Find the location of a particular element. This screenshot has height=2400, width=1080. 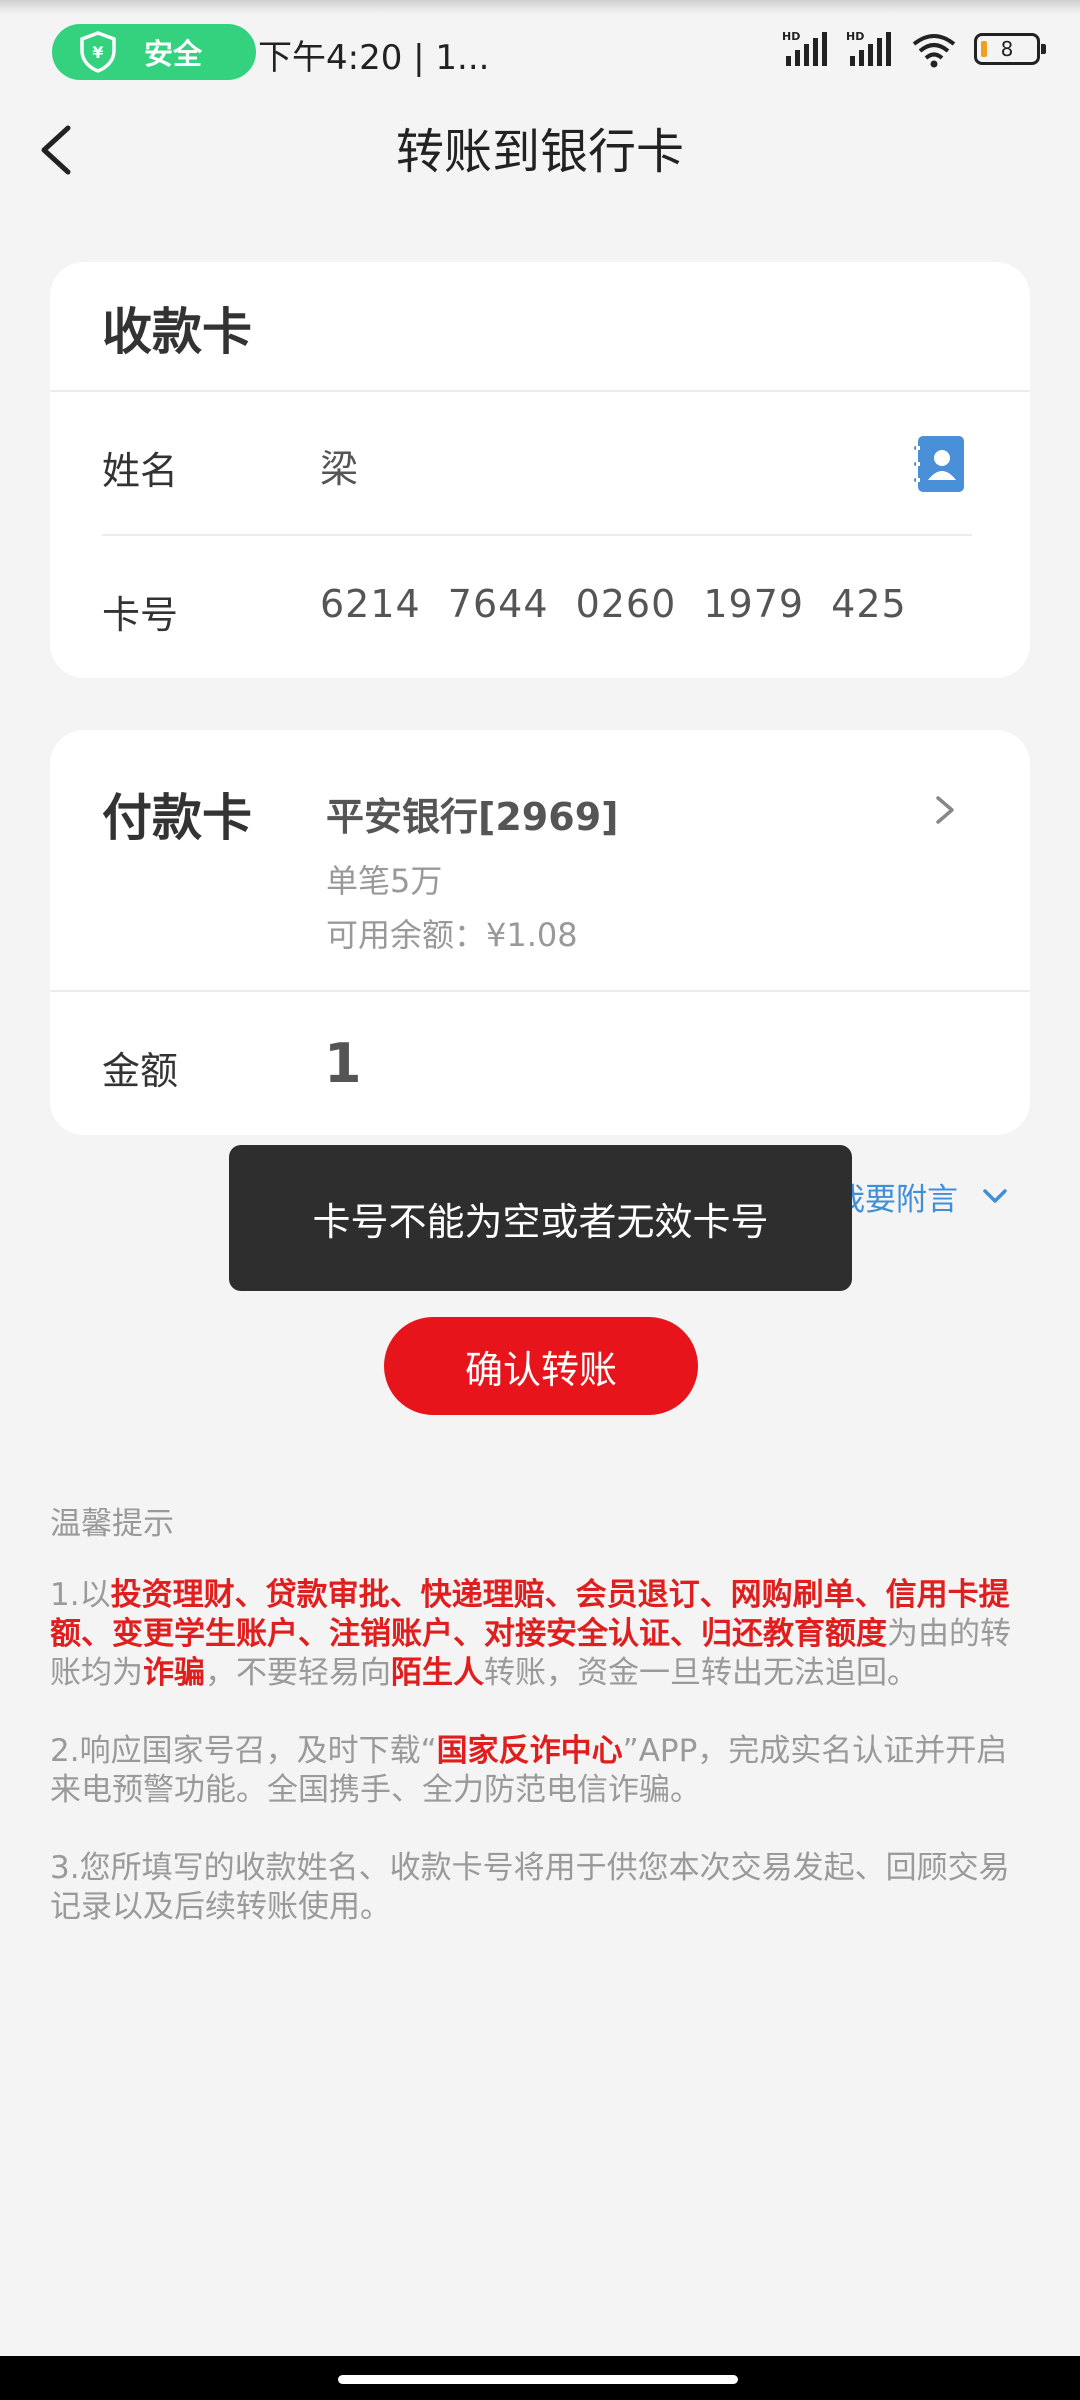

available-balance: 可用余额：¥1.08 is located at coordinates (452, 935).